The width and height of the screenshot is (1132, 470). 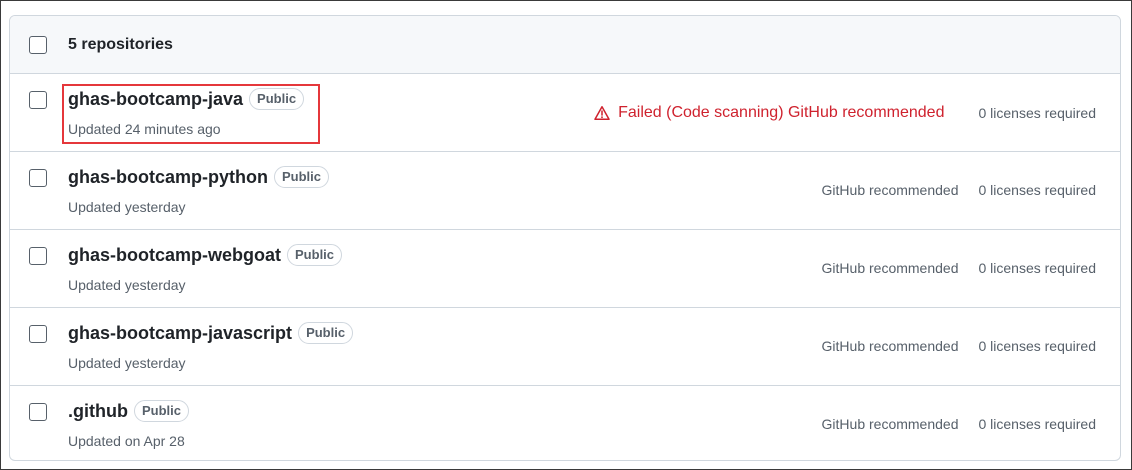 What do you see at coordinates (168, 177) in the screenshot?
I see `repository-name-link: ghas-bootcamp-python` at bounding box center [168, 177].